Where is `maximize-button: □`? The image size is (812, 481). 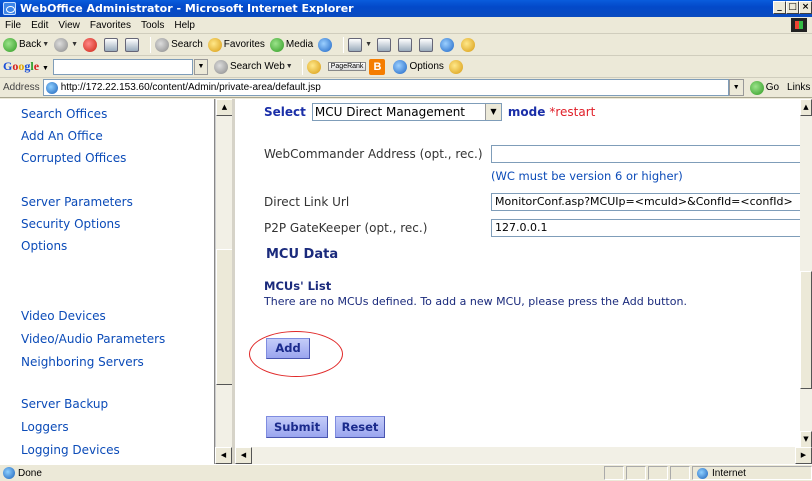 maximize-button: □ is located at coordinates (792, 7).